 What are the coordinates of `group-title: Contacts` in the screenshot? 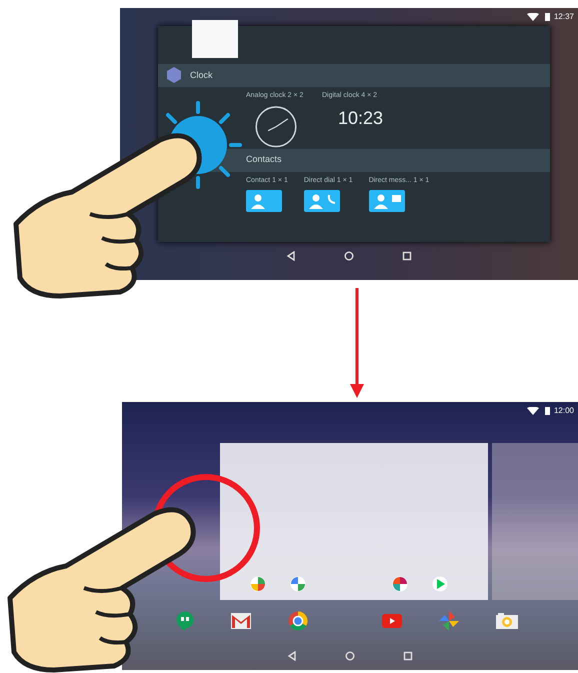 It's located at (264, 159).